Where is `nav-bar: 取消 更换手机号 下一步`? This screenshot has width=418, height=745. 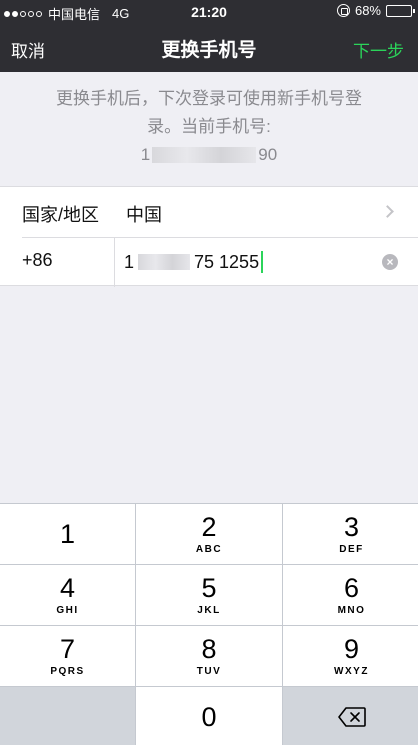 nav-bar: 取消 更换手机号 下一步 is located at coordinates (209, 48).